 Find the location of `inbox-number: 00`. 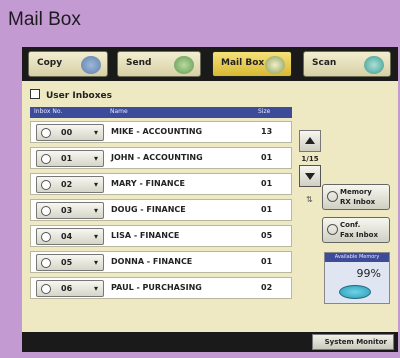

inbox-number: 00 is located at coordinates (67, 132).